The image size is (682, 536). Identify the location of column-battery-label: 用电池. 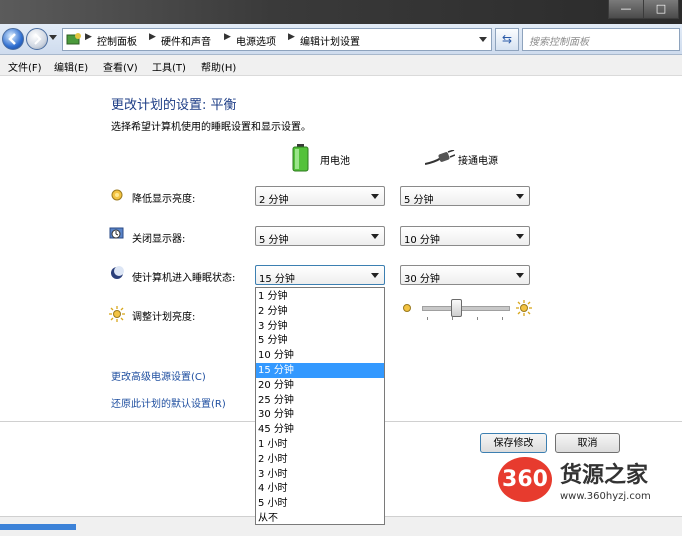
(335, 161).